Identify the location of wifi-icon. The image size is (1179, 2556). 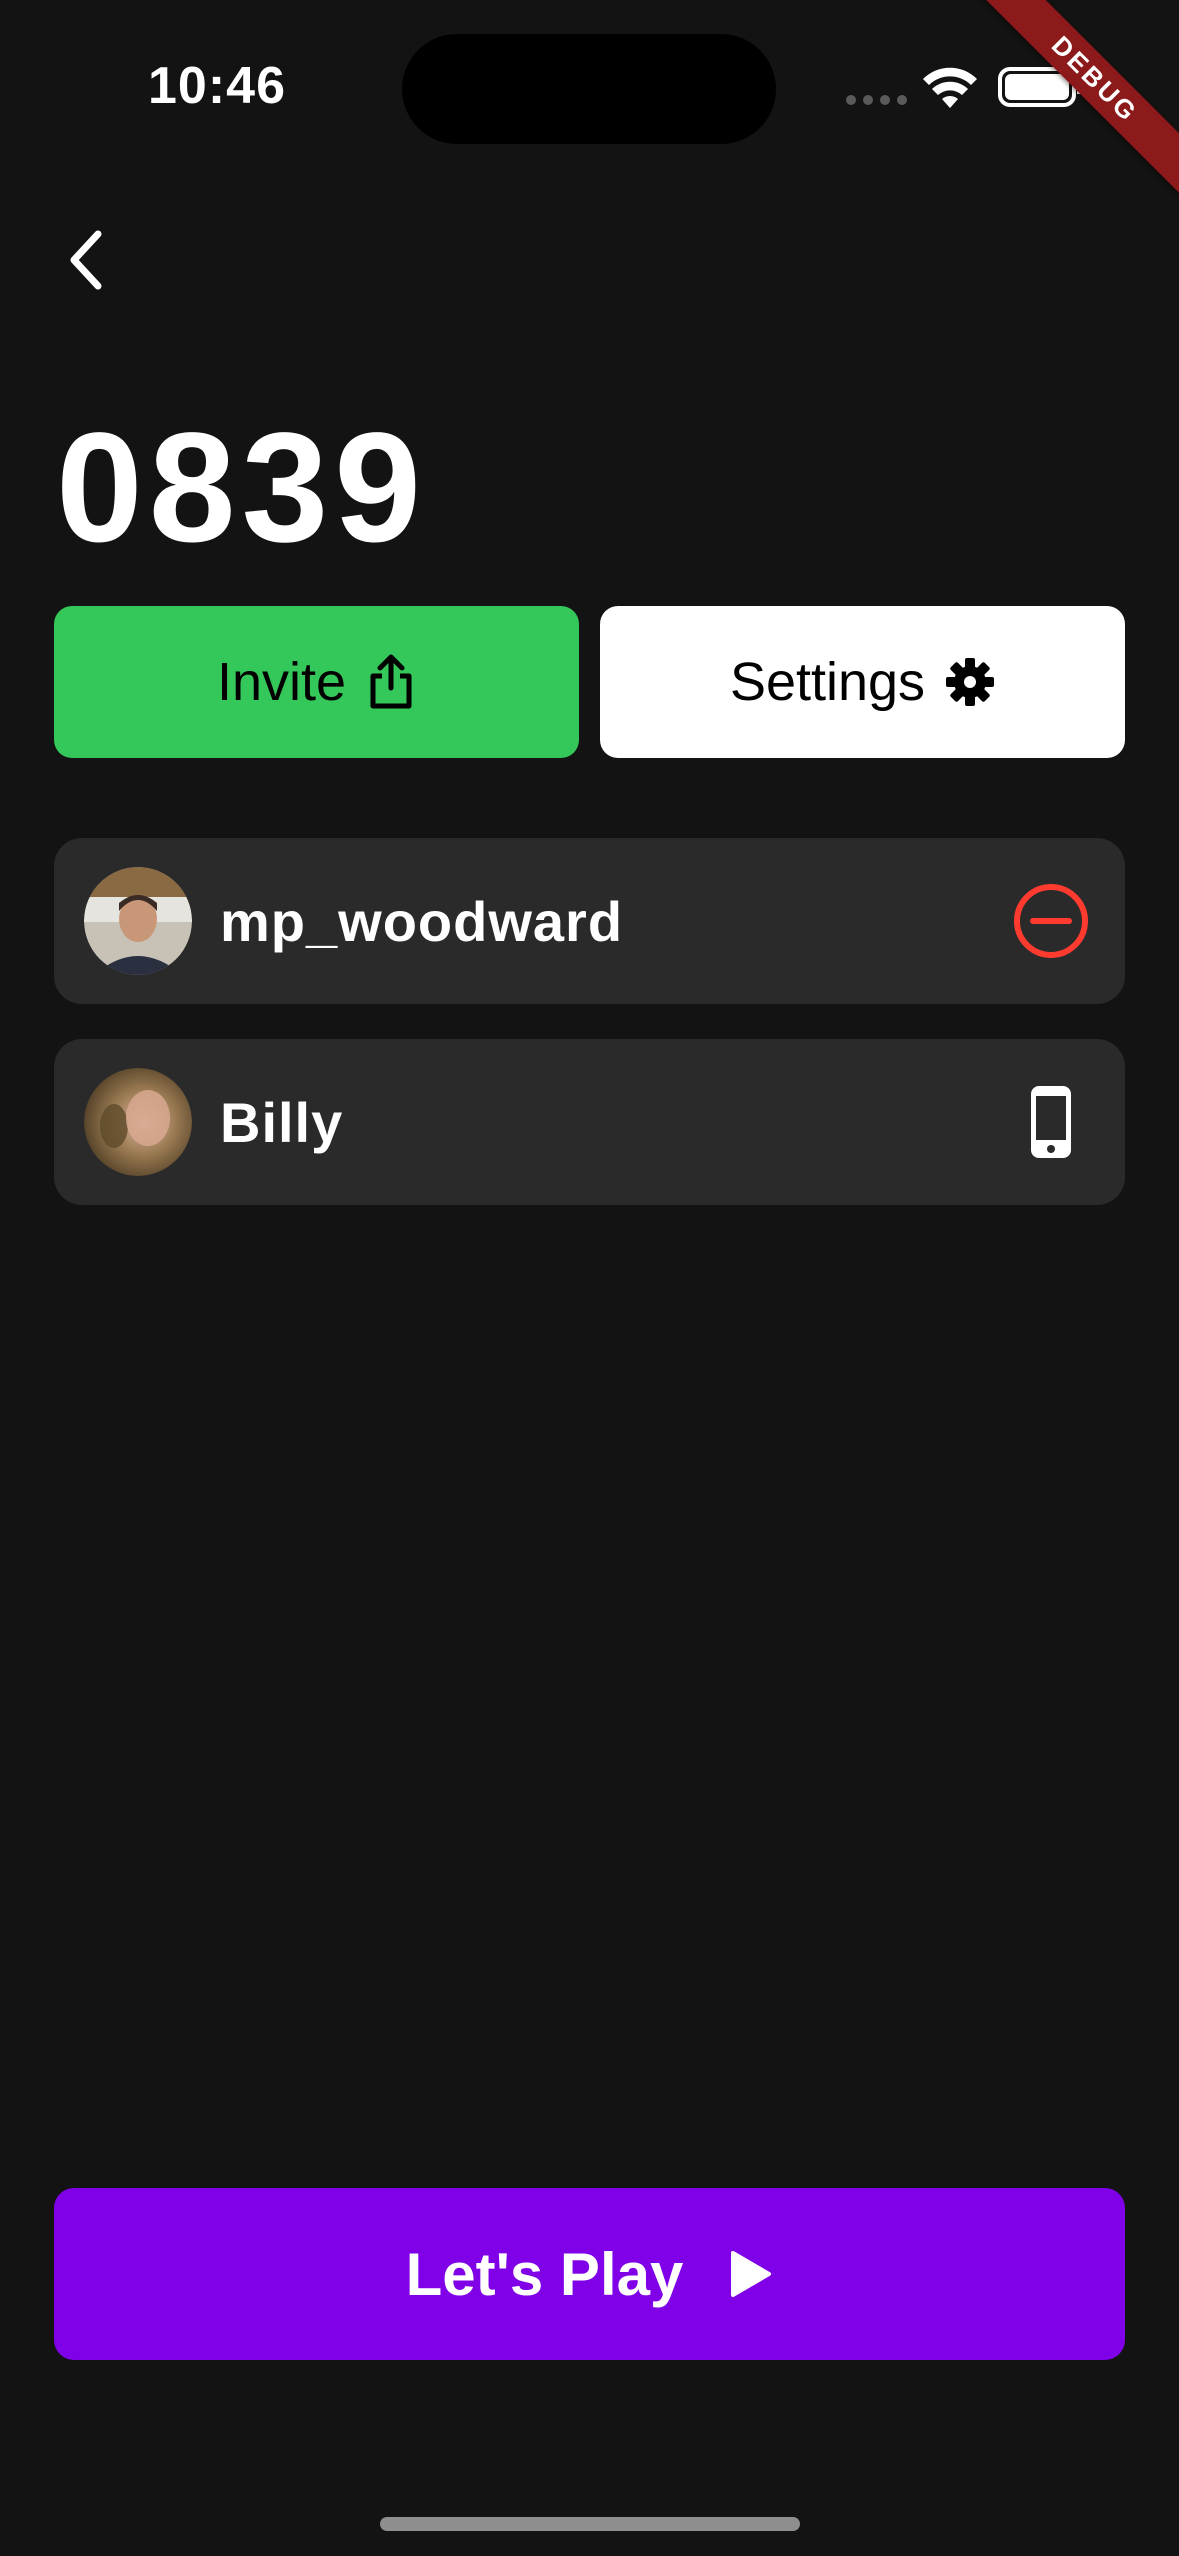
(950, 87).